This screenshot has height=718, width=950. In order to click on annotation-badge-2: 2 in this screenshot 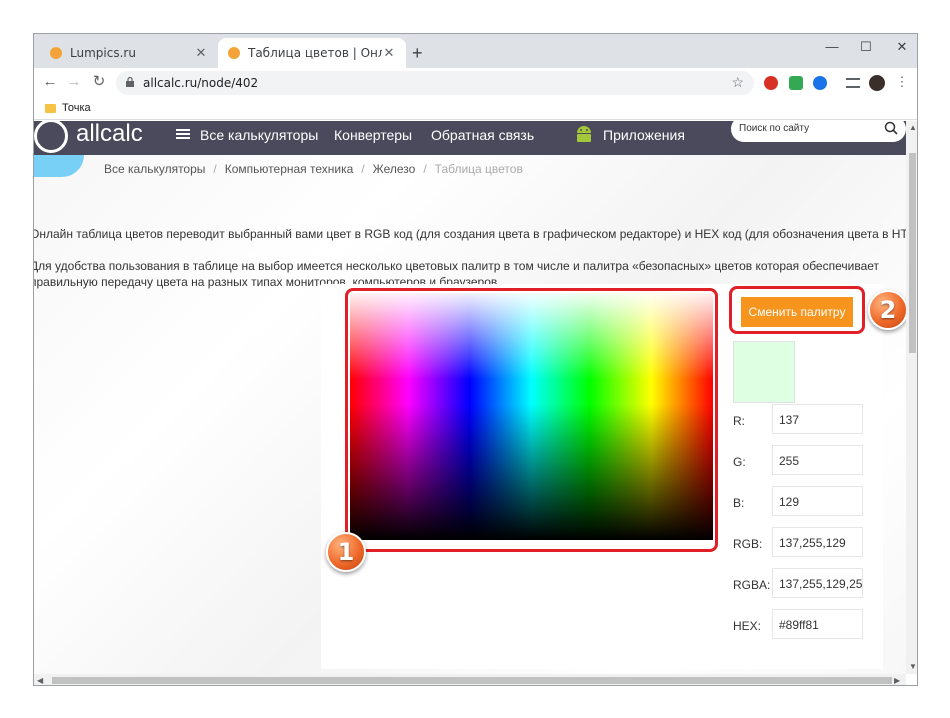, I will do `click(887, 310)`.